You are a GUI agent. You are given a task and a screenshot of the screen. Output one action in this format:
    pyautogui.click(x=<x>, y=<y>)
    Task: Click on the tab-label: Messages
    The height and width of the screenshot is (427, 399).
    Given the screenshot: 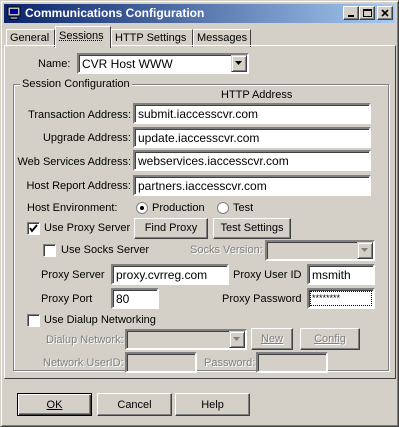 What is the action you would take?
    pyautogui.click(x=222, y=38)
    